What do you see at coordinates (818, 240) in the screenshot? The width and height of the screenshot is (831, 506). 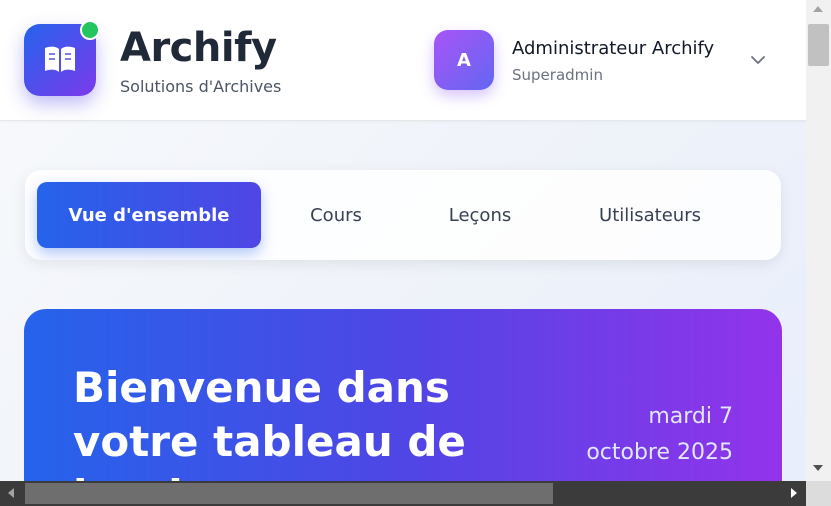 I see `vertical-scrollbar` at bounding box center [818, 240].